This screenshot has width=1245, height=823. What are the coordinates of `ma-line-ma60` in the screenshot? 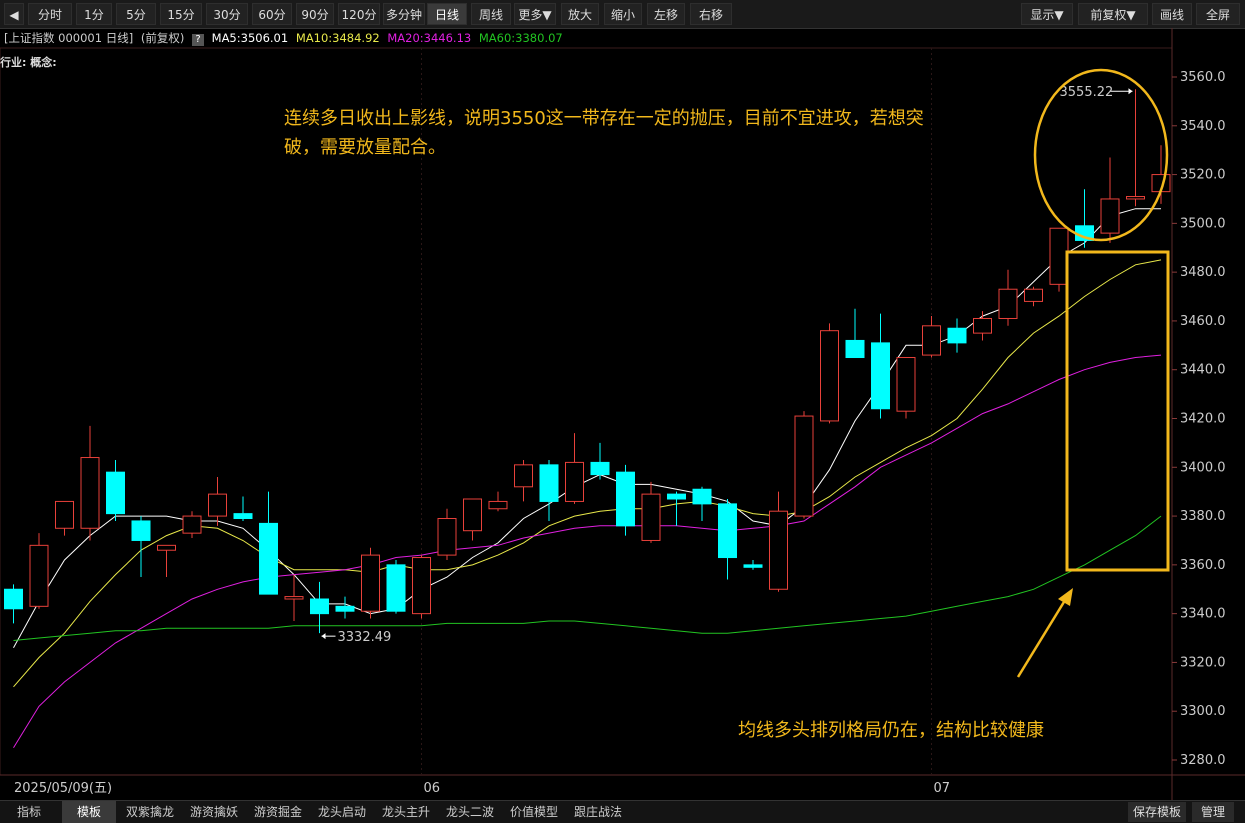 It's located at (587, 578).